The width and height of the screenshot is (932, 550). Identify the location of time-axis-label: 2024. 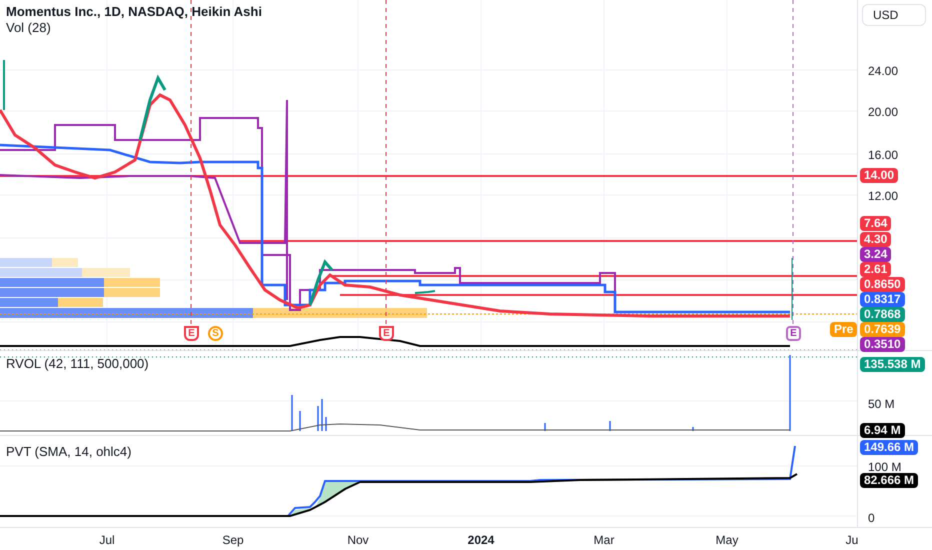
(481, 540).